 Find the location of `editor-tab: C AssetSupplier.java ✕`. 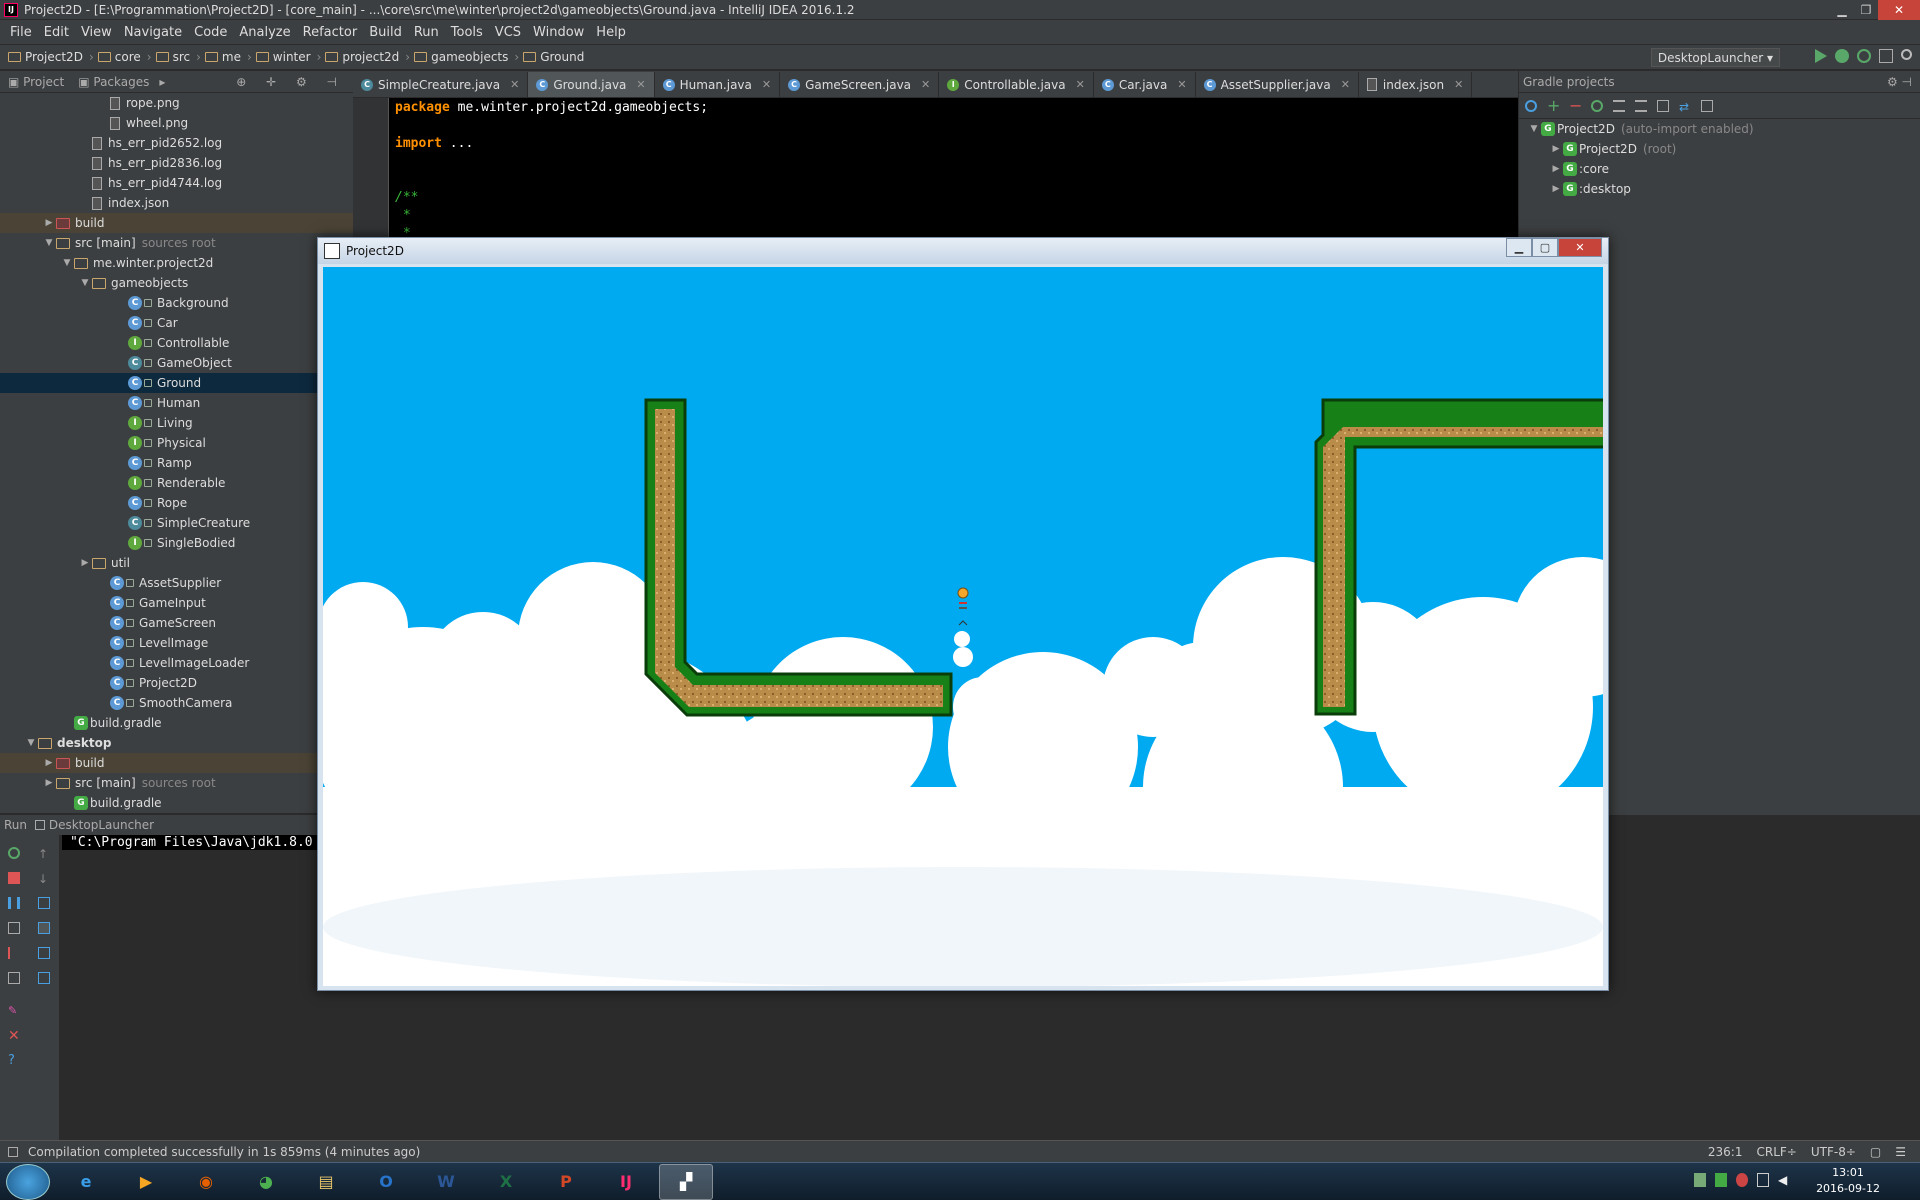

editor-tab: C AssetSupplier.java ✕ is located at coordinates (1277, 84).